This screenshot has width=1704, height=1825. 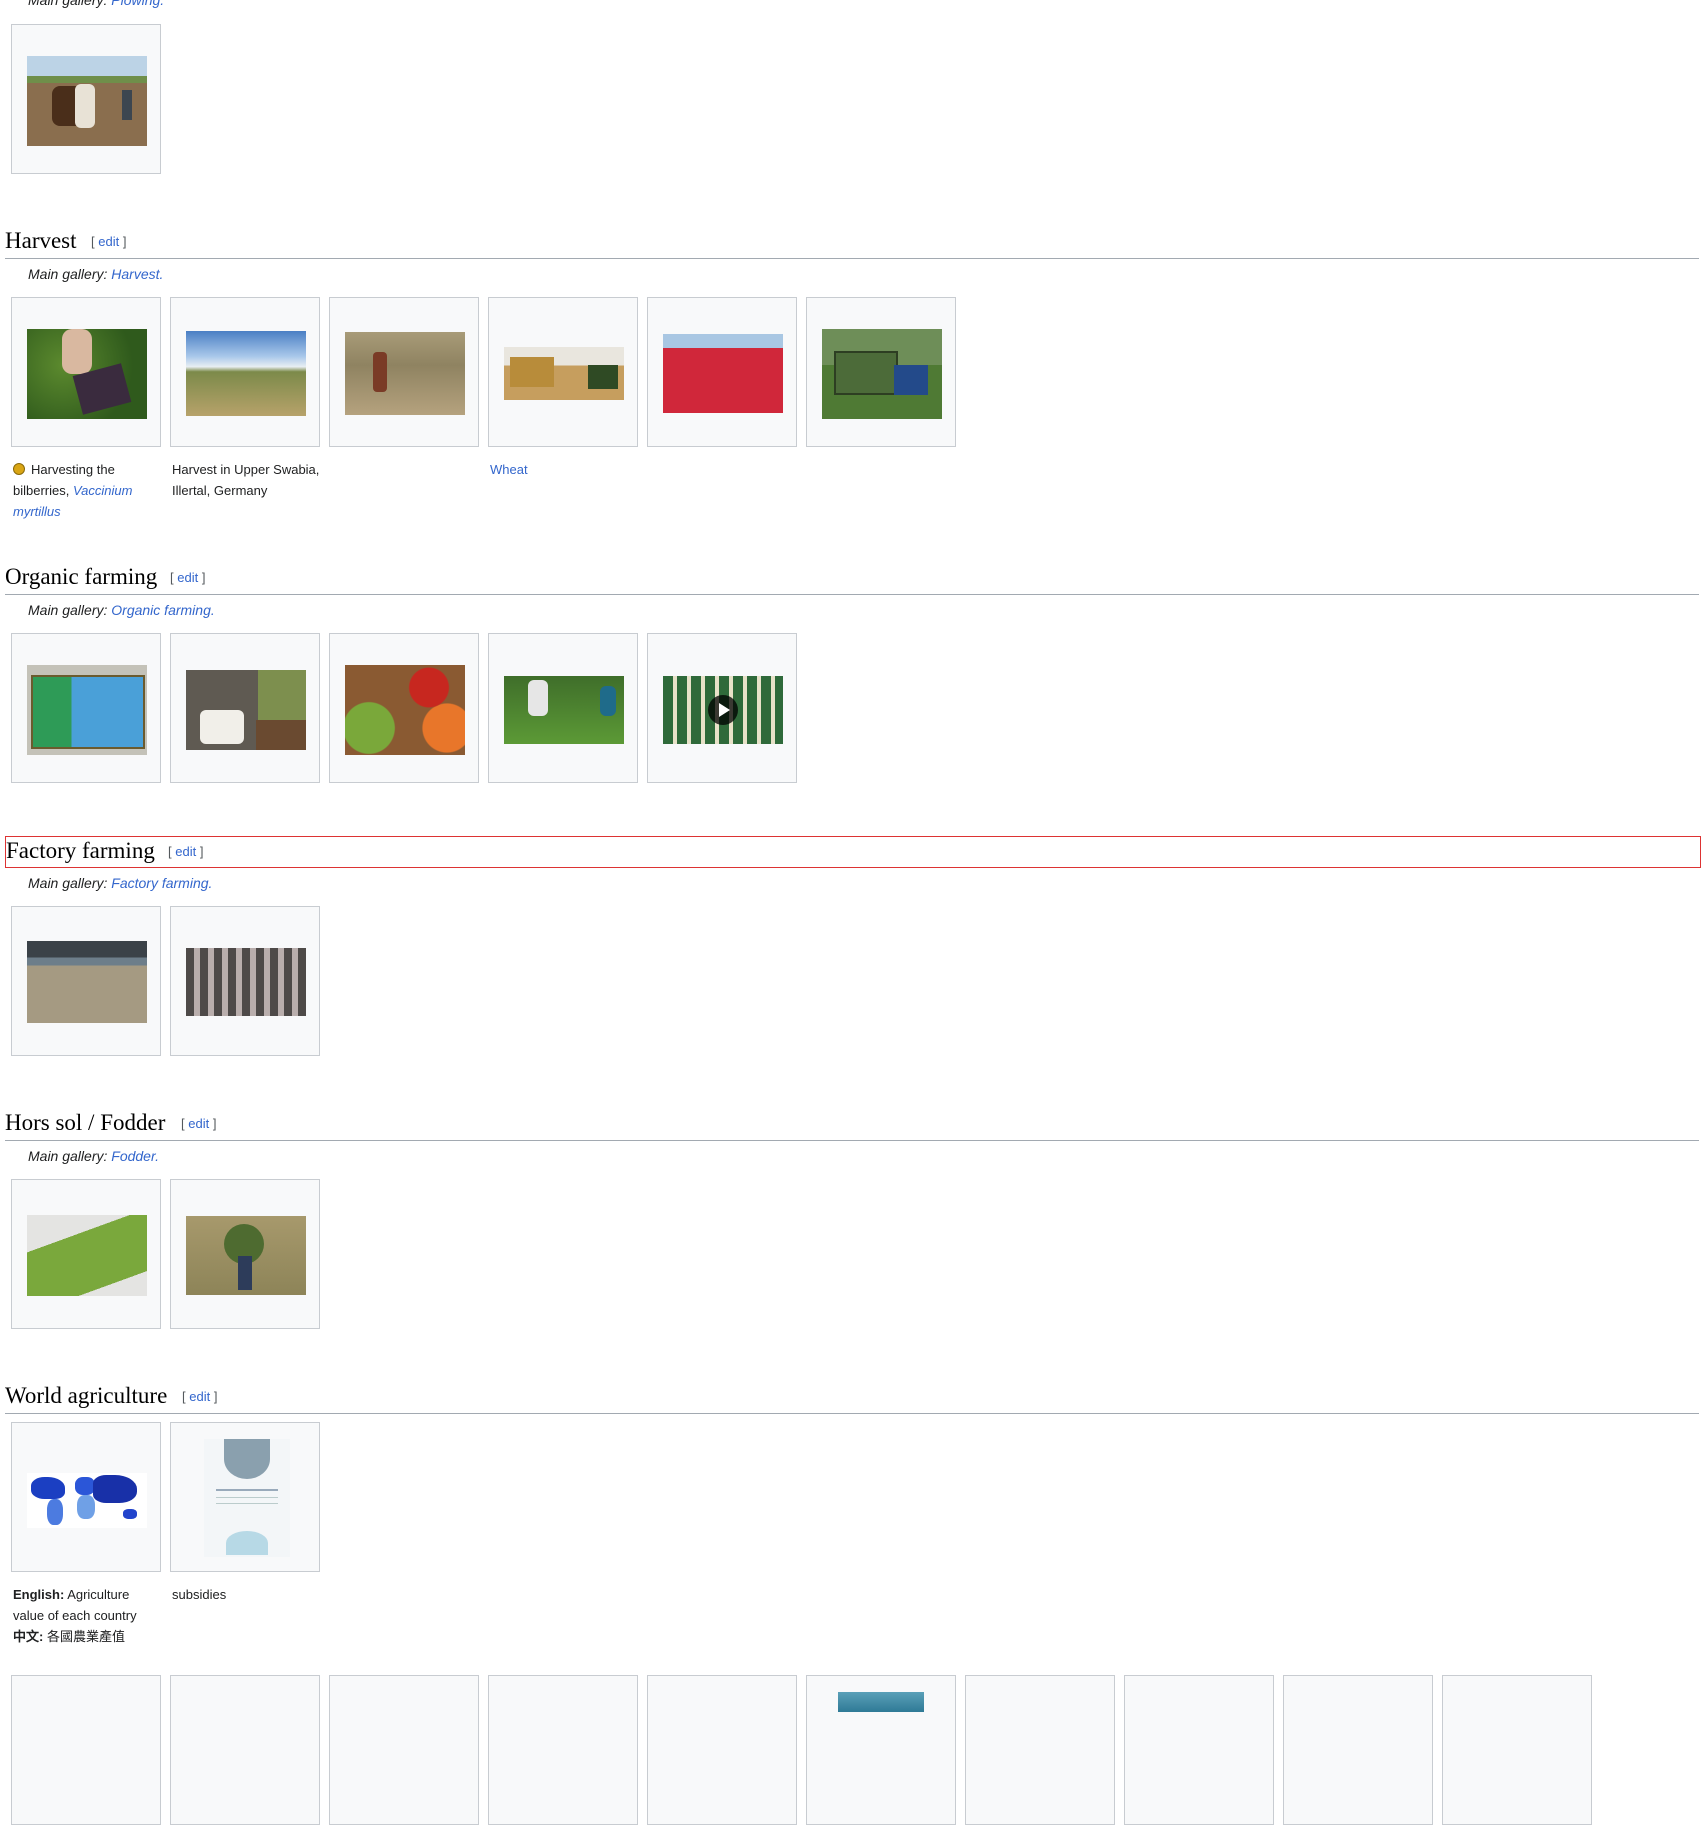 What do you see at coordinates (93, 1156) in the screenshot?
I see `fodder-main-gallery: Main gallery: Fodder.` at bounding box center [93, 1156].